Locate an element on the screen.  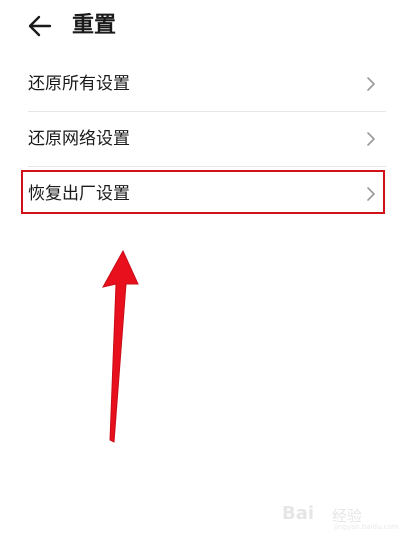
top-bar: 重置 is located at coordinates (200, 28).